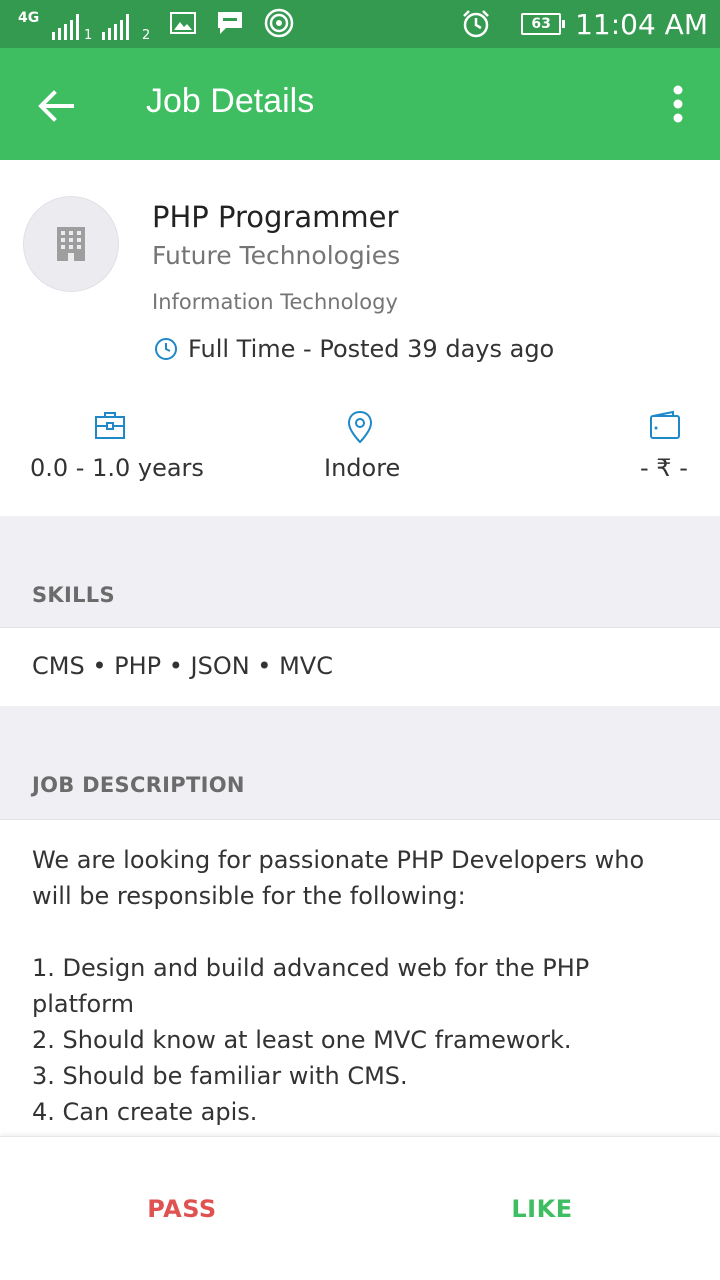 The image size is (720, 1280). Describe the element at coordinates (88, 35) in the screenshot. I see `sim1-label: 1` at that location.